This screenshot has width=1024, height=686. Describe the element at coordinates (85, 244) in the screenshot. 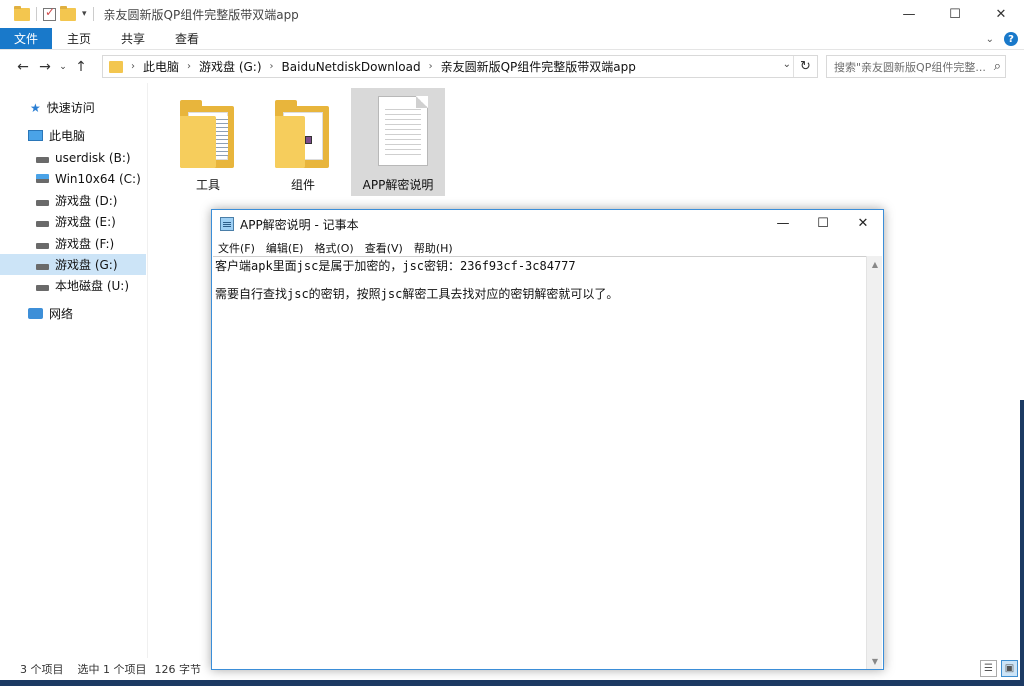

I see `sidebar-item-label: 游戏盘 (F:)` at that location.